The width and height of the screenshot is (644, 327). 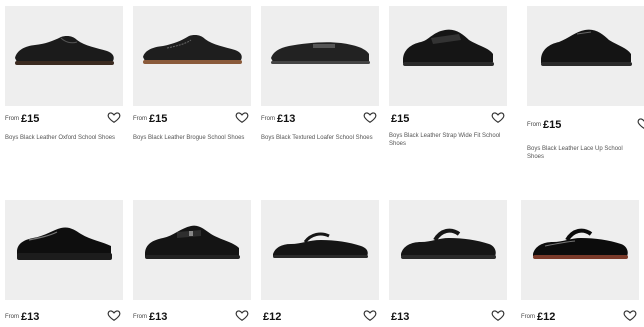 What do you see at coordinates (189, 138) in the screenshot?
I see `product-name: Boys Black Leather Brogue School Shoes` at bounding box center [189, 138].